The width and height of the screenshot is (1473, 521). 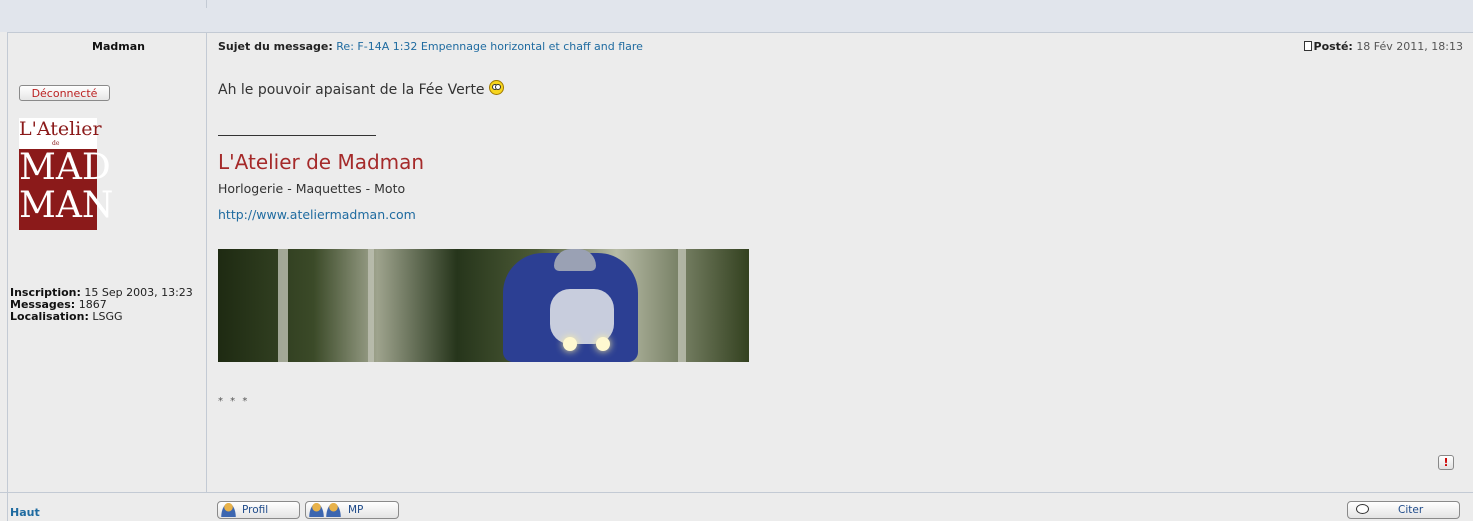 What do you see at coordinates (575, 260) in the screenshot?
I see `rider-helmet` at bounding box center [575, 260].